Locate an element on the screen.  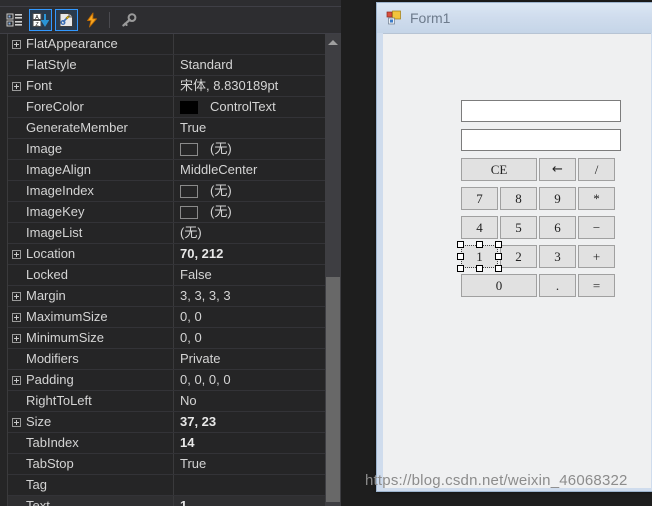
plus-icon is located at coordinates (16, 296).